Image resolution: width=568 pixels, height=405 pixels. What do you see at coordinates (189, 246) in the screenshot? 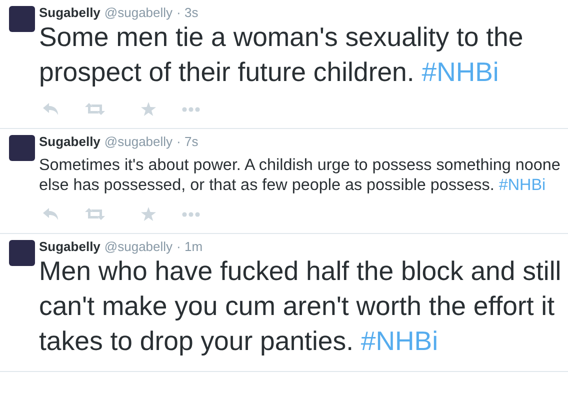
I see `tweet-time: · 1m` at bounding box center [189, 246].